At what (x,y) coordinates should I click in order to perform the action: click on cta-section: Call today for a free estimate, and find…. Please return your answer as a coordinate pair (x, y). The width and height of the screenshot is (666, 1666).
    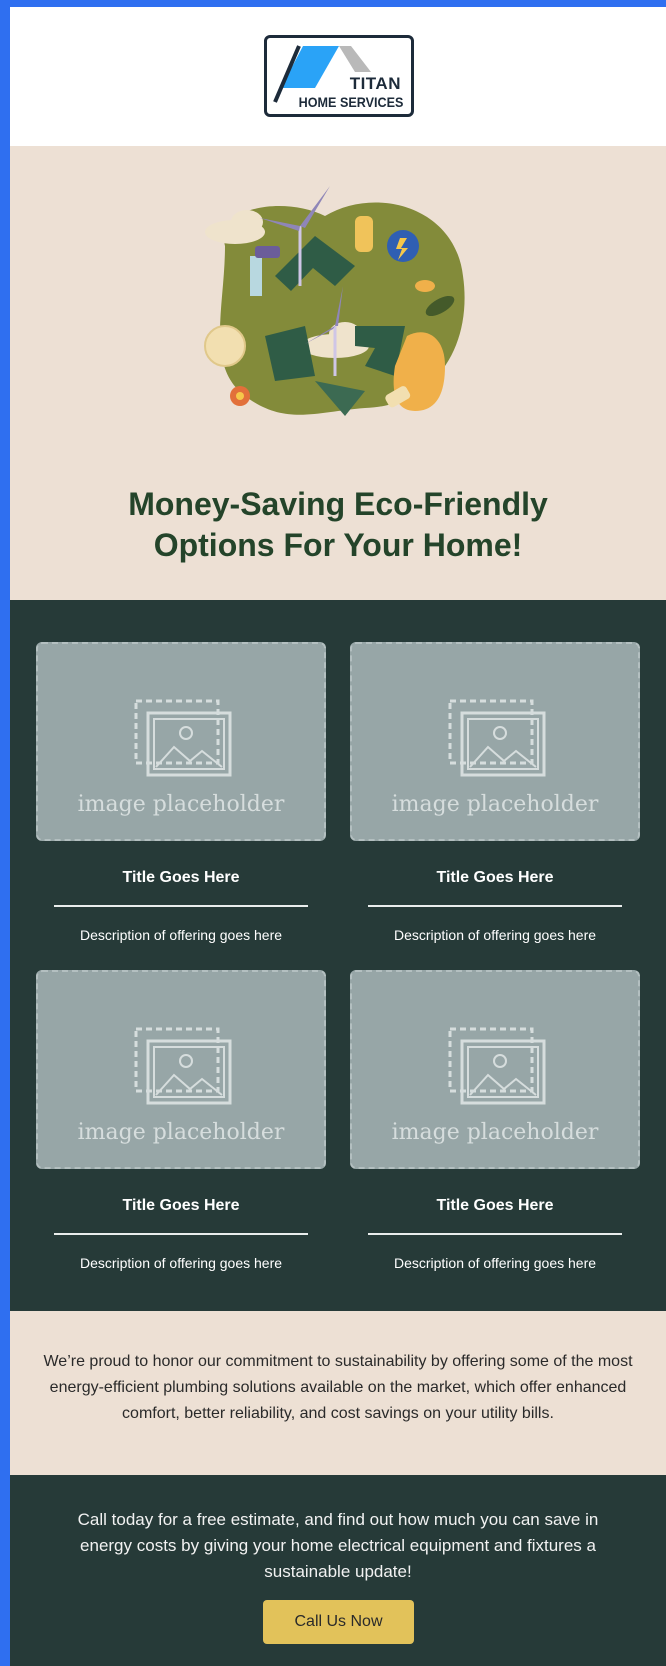
    Looking at the image, I should click on (338, 1570).